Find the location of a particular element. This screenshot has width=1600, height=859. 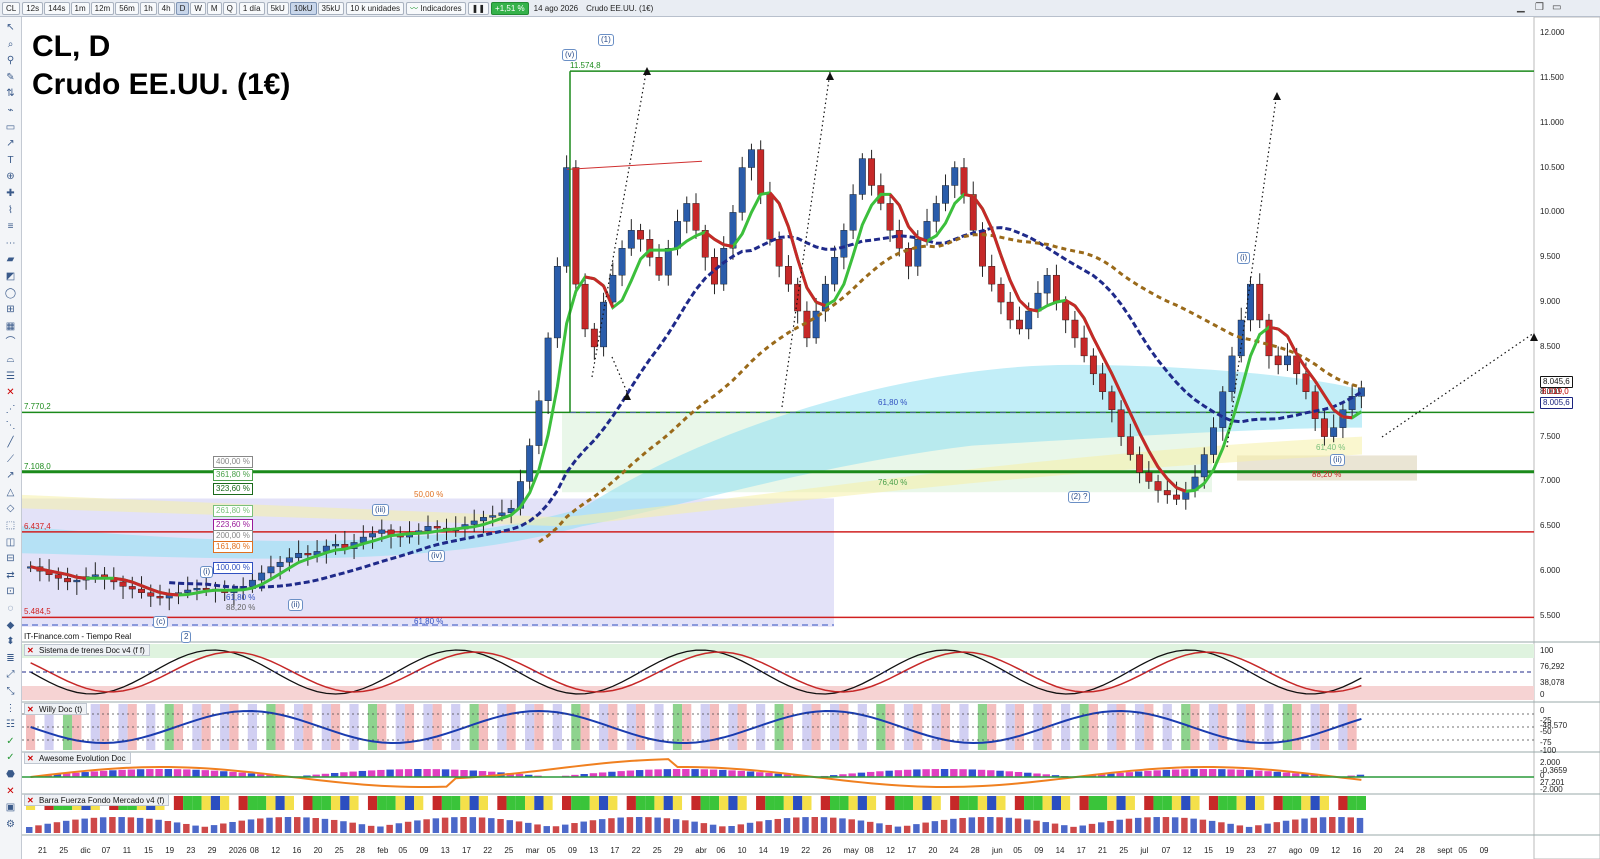

tool-icon: ◩ is located at coordinates (10, 277).